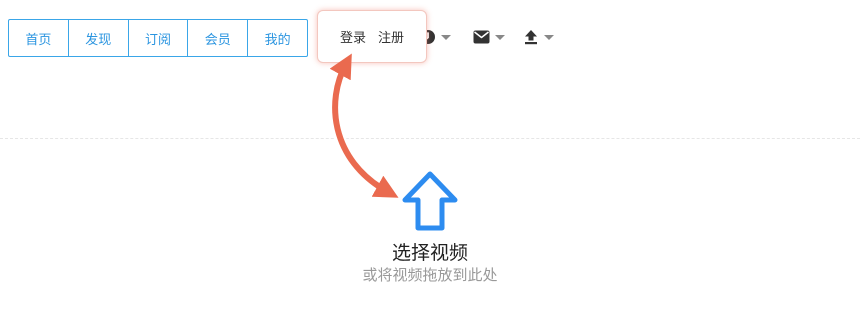  What do you see at coordinates (99, 38) in the screenshot?
I see `nav-tab-discover: 发现` at bounding box center [99, 38].